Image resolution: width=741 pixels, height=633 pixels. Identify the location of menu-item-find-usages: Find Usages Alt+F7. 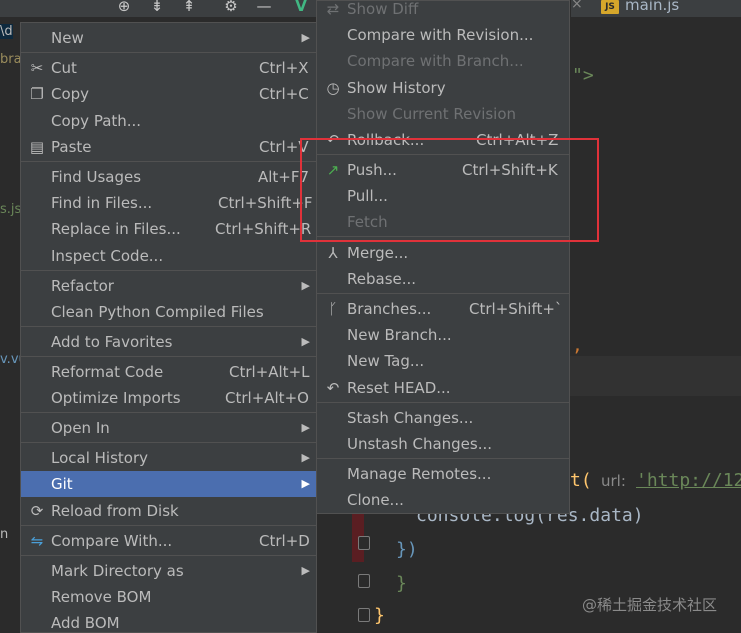
(168, 177).